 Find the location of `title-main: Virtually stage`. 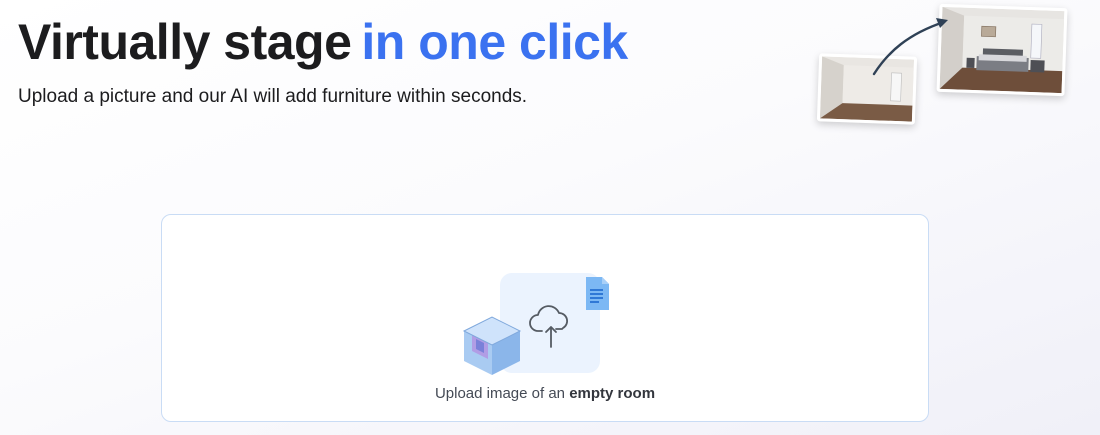

title-main: Virtually stage is located at coordinates (185, 42).